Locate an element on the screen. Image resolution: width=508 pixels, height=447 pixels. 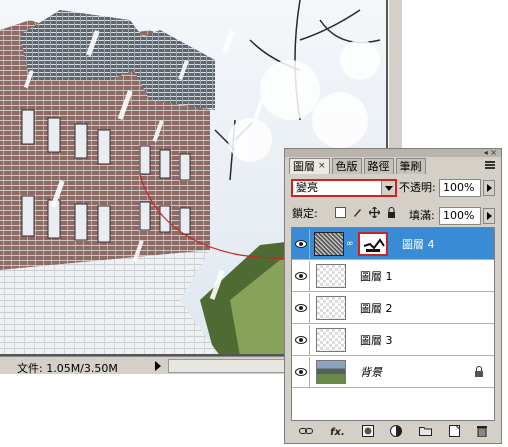
layer-row-layer2: 圖層 2 is located at coordinates (393, 308).